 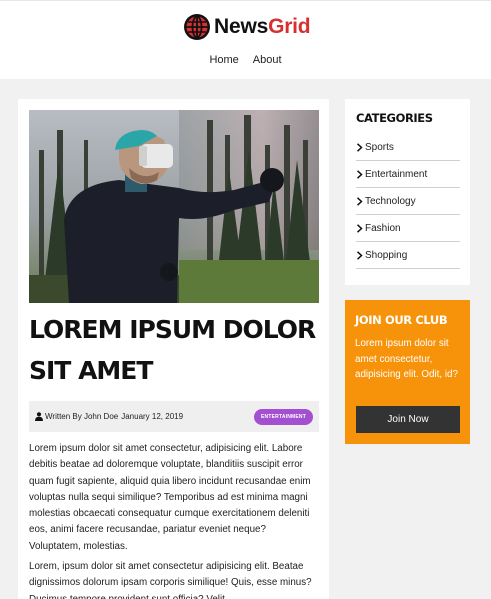 I want to click on category-label: Sports, so click(x=379, y=147).